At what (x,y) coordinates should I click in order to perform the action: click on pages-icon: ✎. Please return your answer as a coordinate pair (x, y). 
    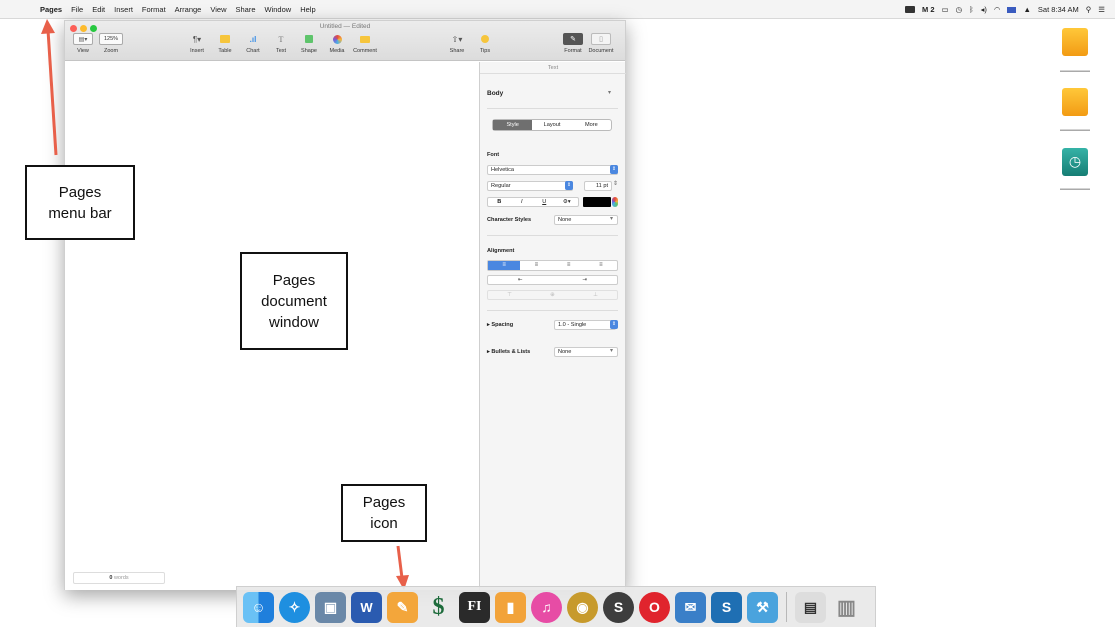
    Looking at the image, I should click on (402, 607).